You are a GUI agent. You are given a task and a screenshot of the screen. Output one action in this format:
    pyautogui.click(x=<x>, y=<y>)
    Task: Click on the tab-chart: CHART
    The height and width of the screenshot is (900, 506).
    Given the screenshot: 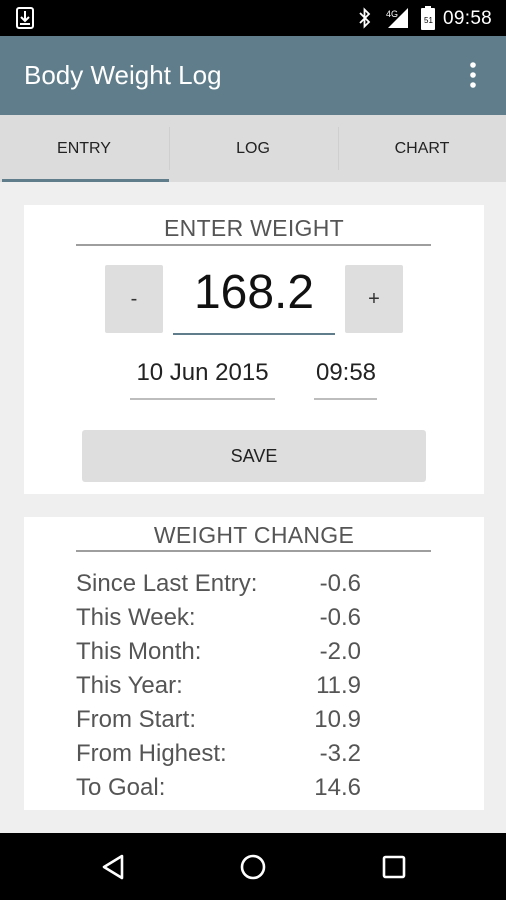 What is the action you would take?
    pyautogui.click(x=422, y=148)
    